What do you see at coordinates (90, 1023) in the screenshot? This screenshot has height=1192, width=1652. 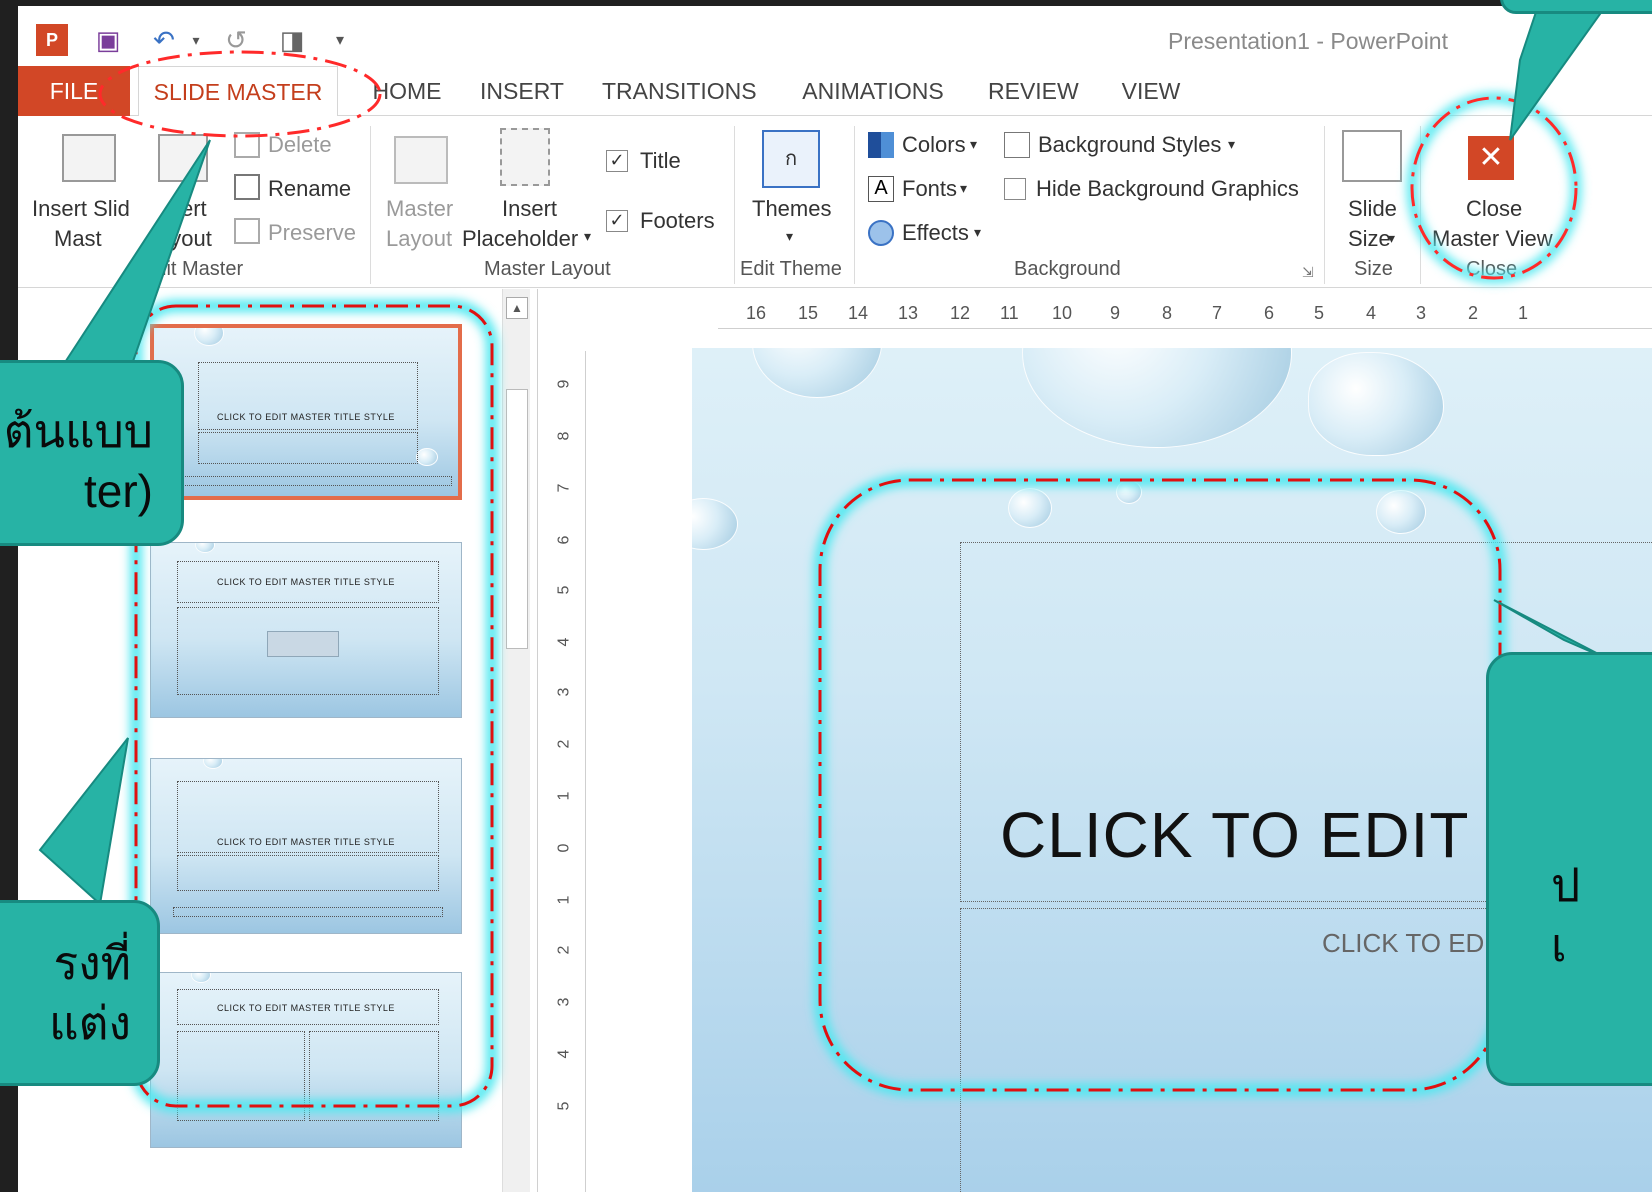 I see `callout-text: แต่ง` at bounding box center [90, 1023].